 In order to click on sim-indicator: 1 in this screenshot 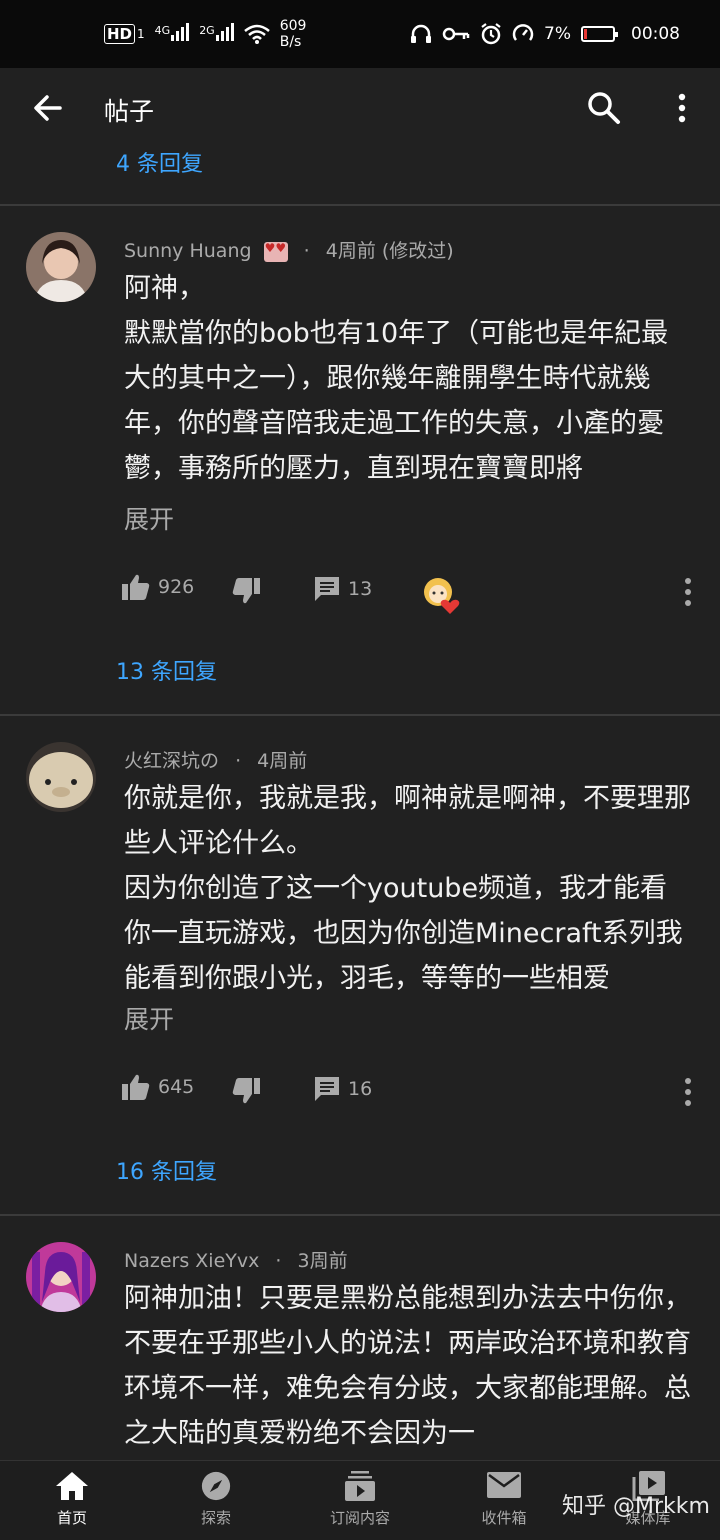, I will do `click(141, 34)`.